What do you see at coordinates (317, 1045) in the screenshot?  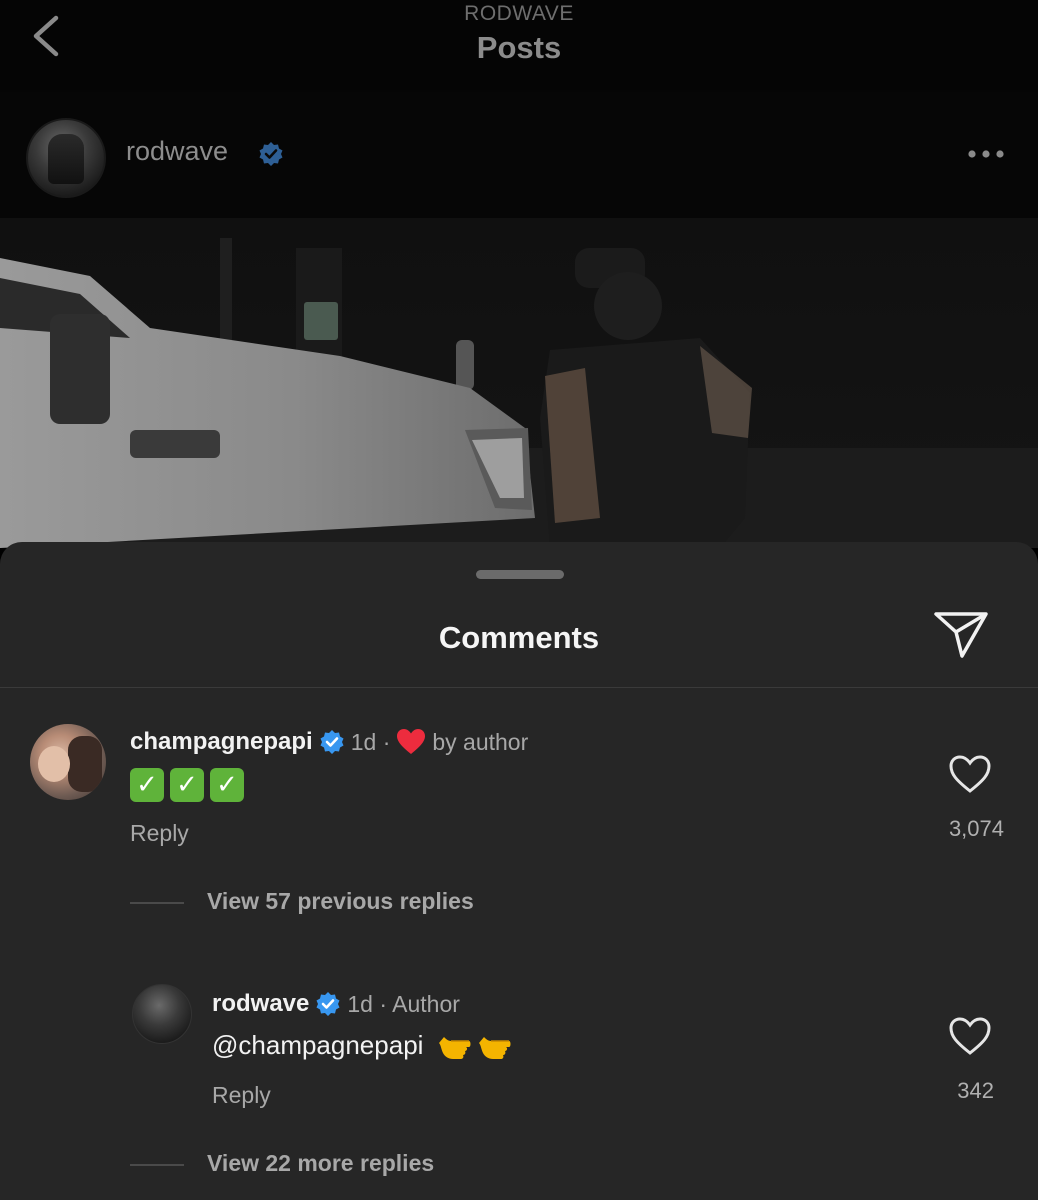 I see `mention-link: @champagnepapi` at bounding box center [317, 1045].